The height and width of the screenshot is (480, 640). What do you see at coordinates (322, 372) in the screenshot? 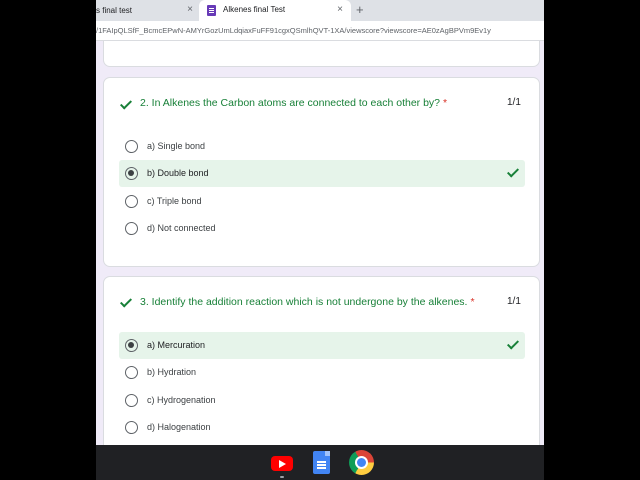
I see `answer-option: b) Hydration` at bounding box center [322, 372].